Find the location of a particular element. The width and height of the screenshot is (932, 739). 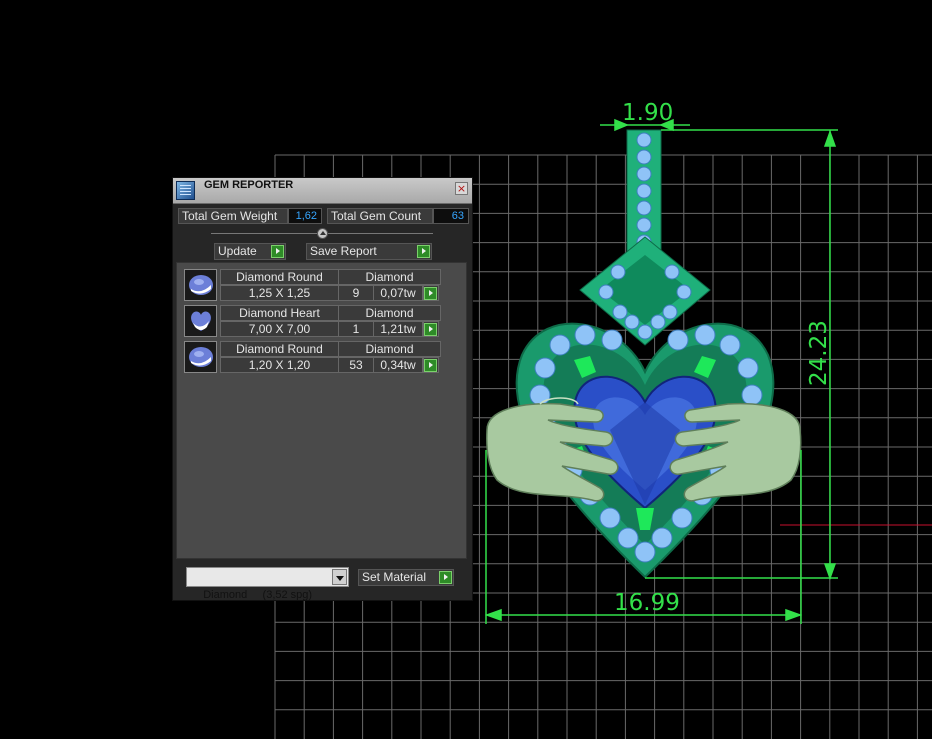

panel-titlebar: GEM REPORTER × is located at coordinates (322, 191).